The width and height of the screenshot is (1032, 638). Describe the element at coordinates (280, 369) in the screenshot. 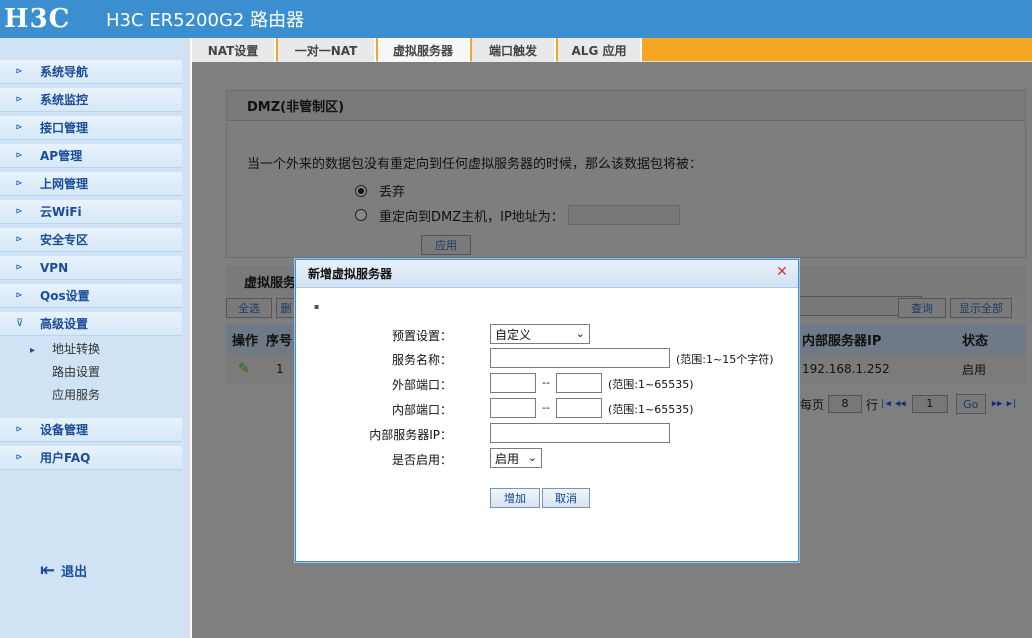

I see `row-seq: 1` at that location.